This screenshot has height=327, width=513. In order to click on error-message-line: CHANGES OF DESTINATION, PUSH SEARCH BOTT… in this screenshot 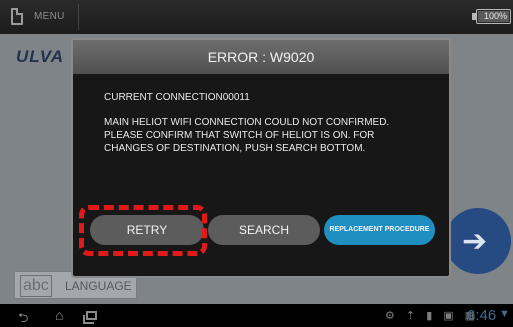, I will do `click(235, 148)`.